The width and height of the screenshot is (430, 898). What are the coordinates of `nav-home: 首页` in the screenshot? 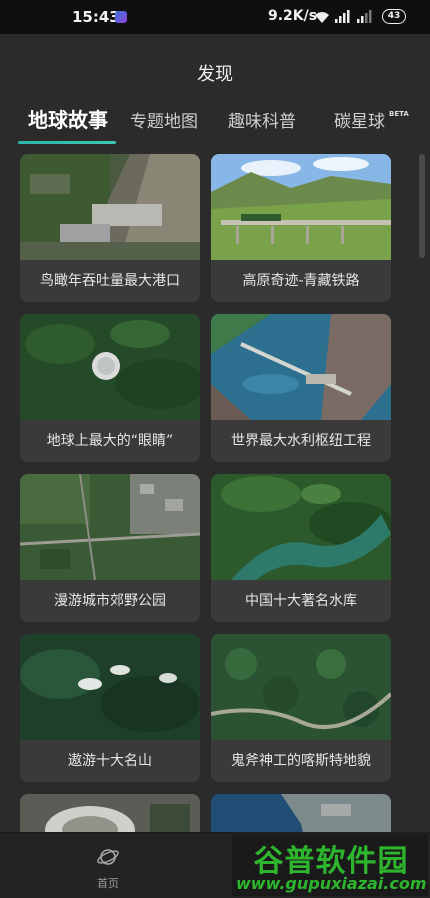 It's located at (108, 867).